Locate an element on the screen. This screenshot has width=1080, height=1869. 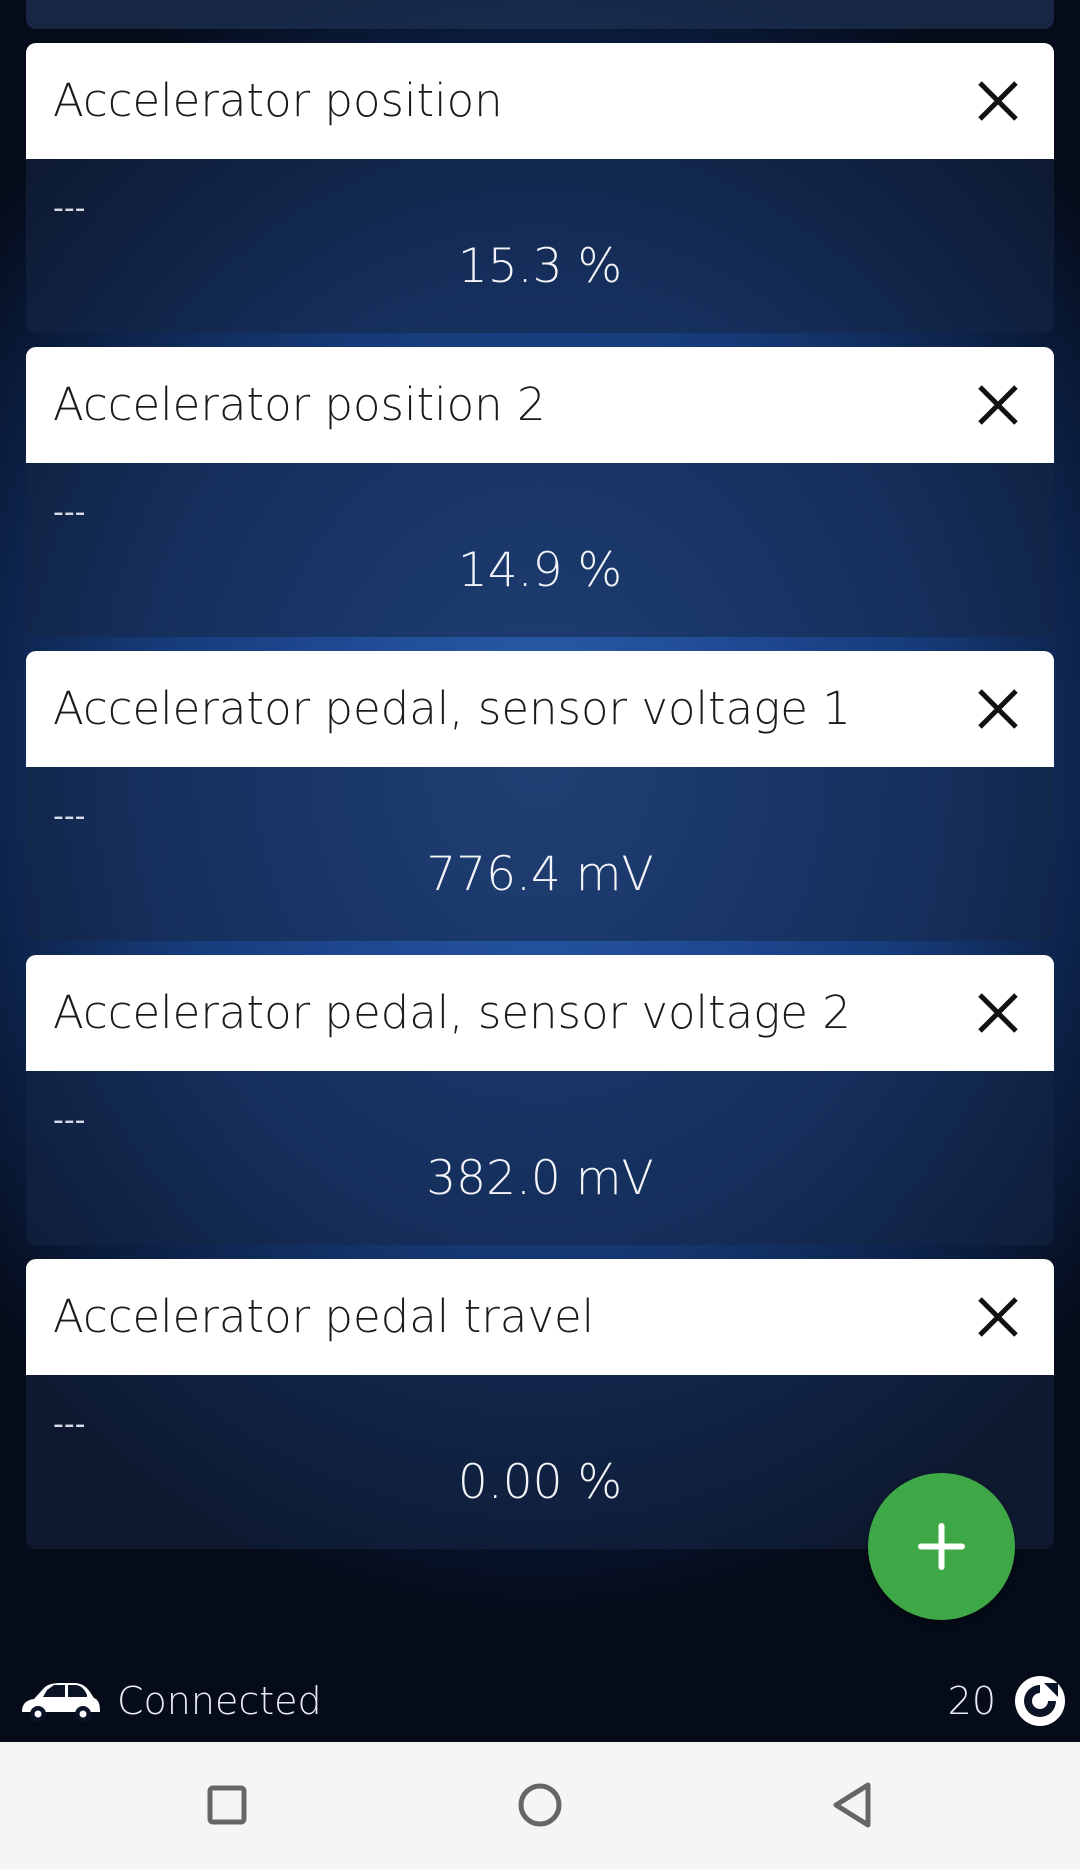
card-header: Accelerator pedal, sensor voltage 2 is located at coordinates (540, 1013).